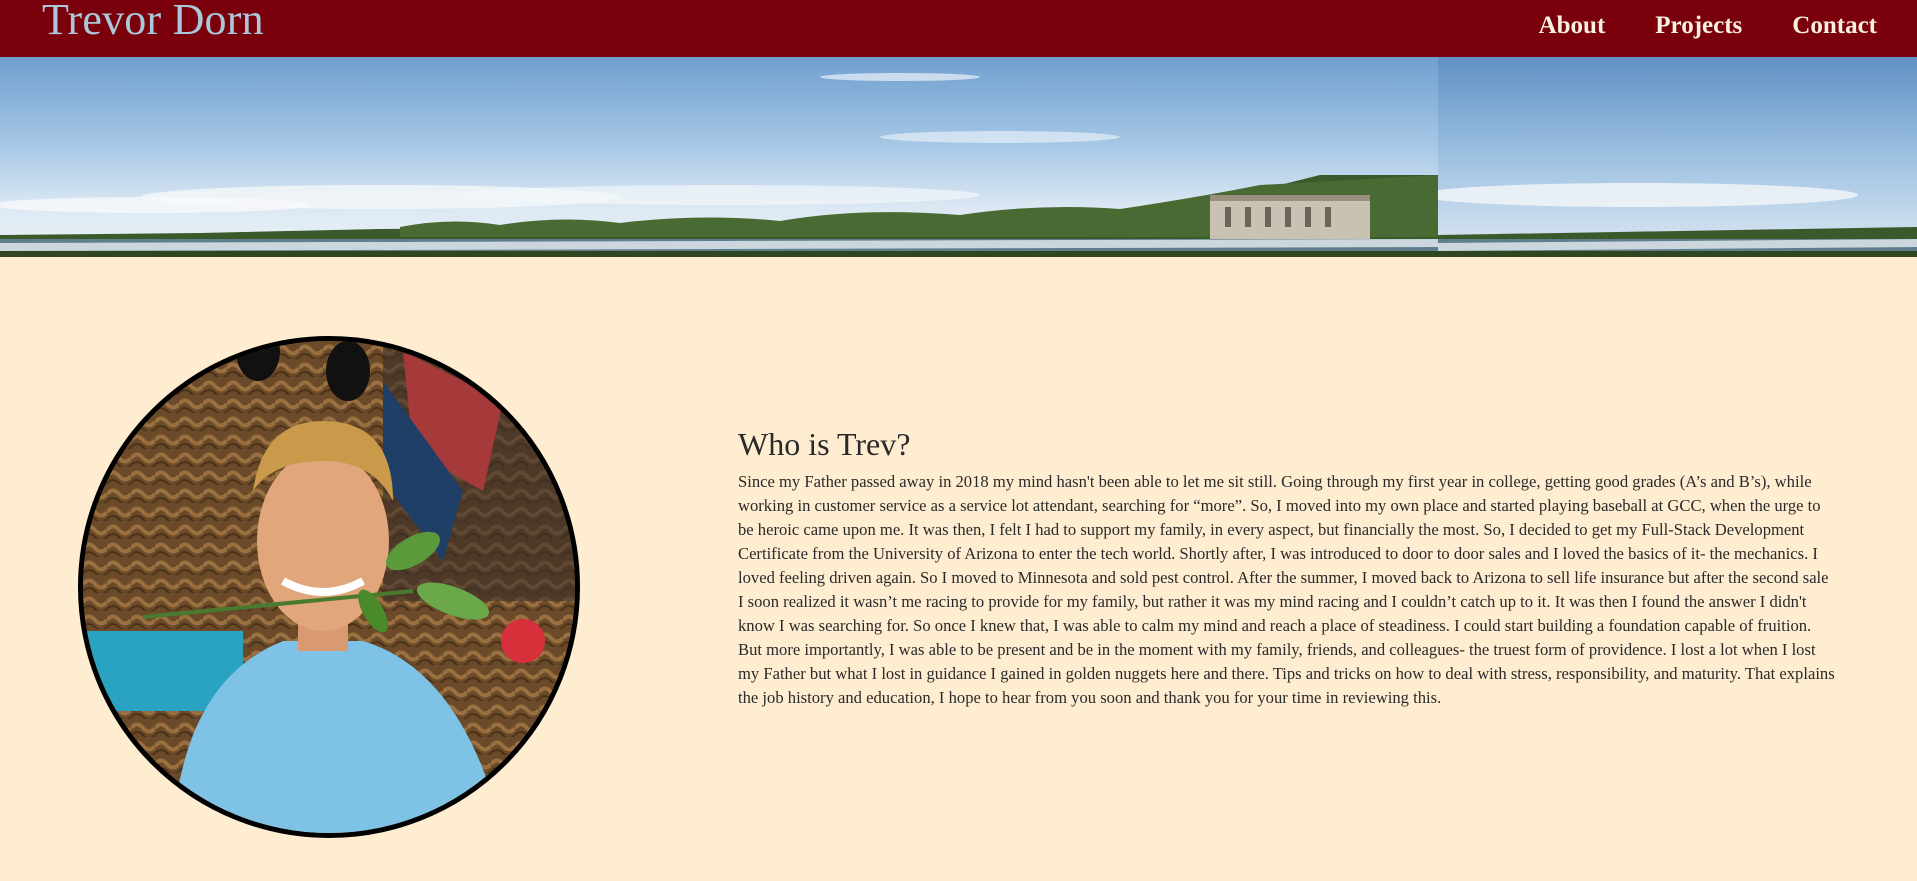 This screenshot has width=1917, height=881. I want to click on main-nav: About Projects Contact, so click(1708, 26).